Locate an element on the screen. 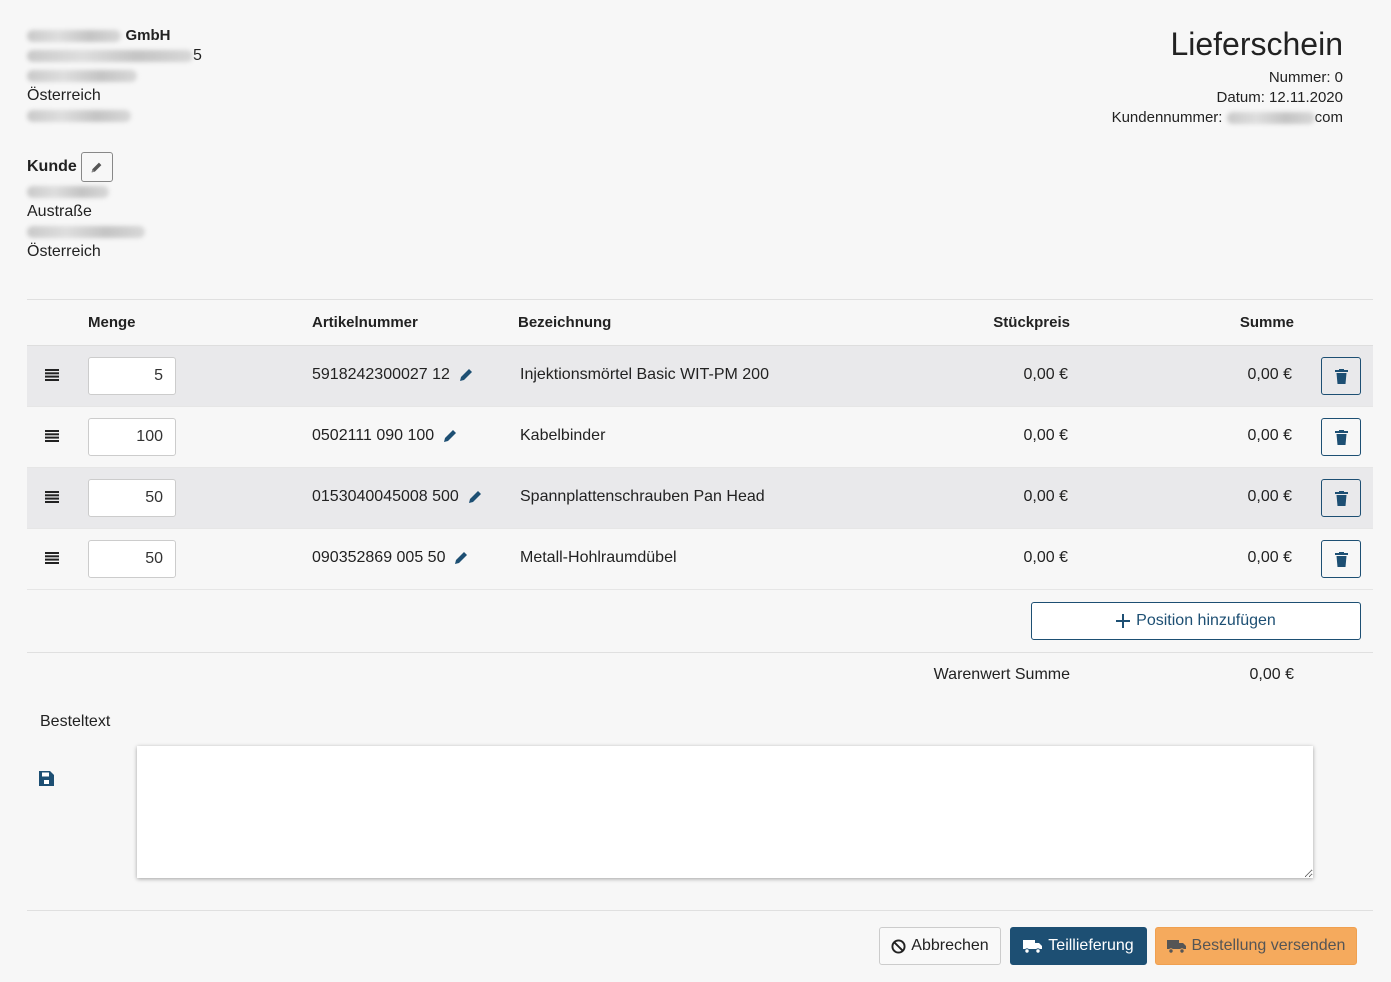 The width and height of the screenshot is (1391, 982). ban-icon is located at coordinates (898, 946).